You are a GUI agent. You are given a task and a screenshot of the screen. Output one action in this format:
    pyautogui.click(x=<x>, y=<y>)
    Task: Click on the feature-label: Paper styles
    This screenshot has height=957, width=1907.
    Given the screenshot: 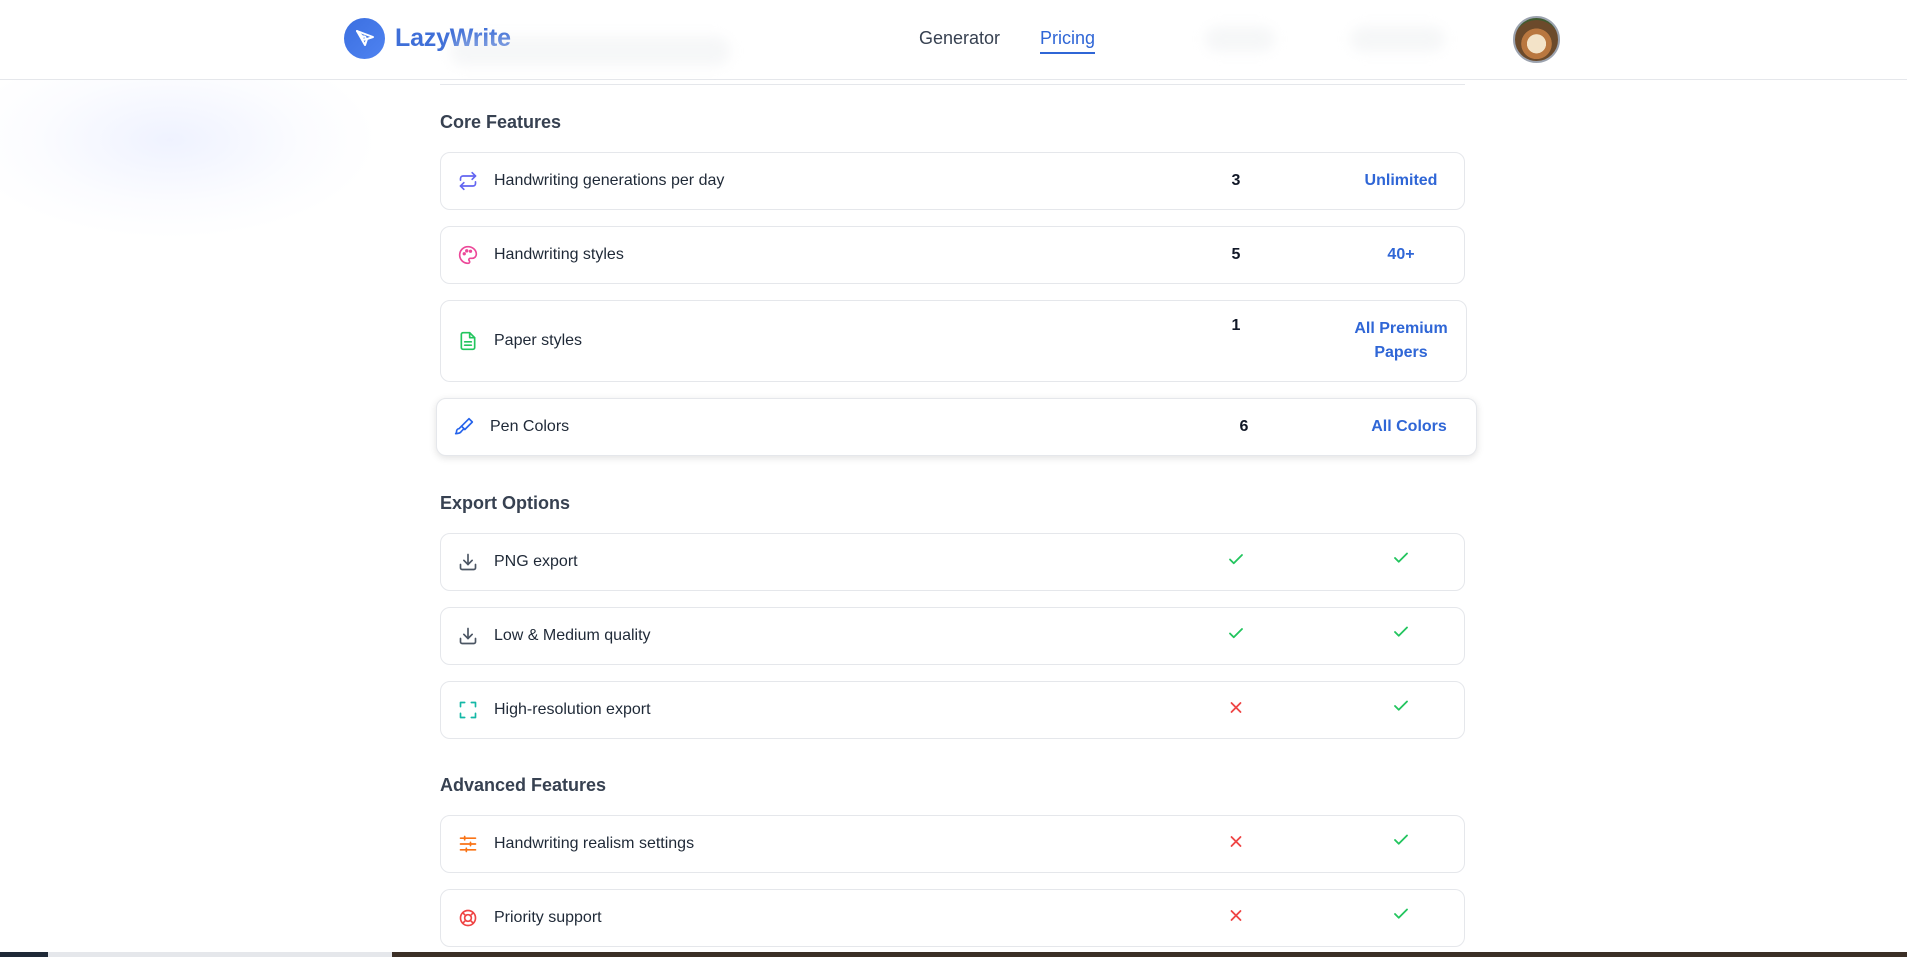 What is the action you would take?
    pyautogui.click(x=538, y=340)
    